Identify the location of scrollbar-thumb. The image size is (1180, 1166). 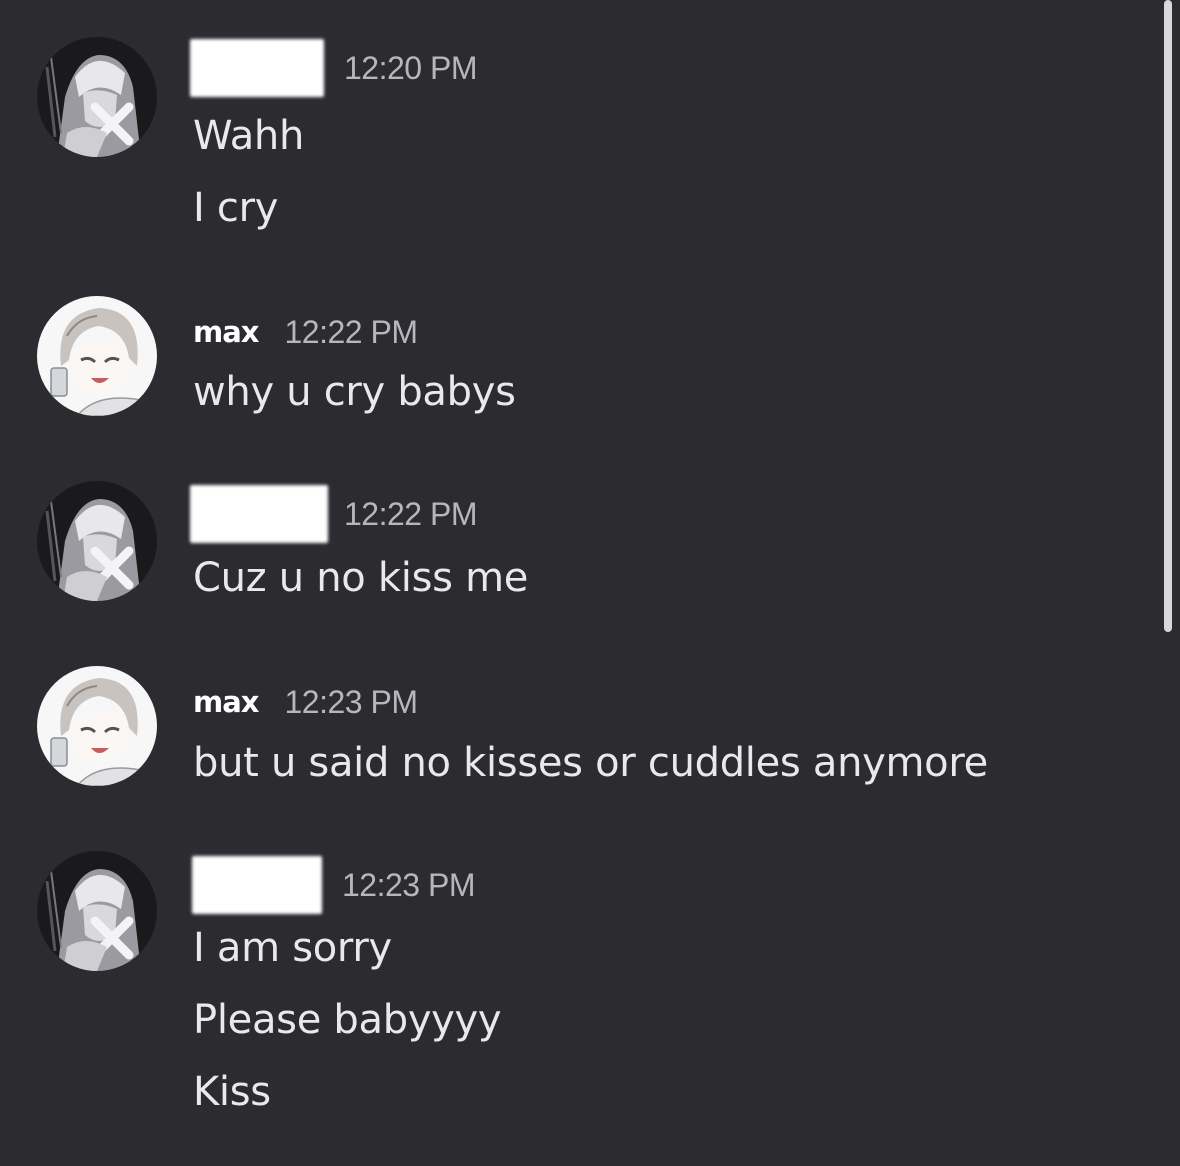
(1168, 316).